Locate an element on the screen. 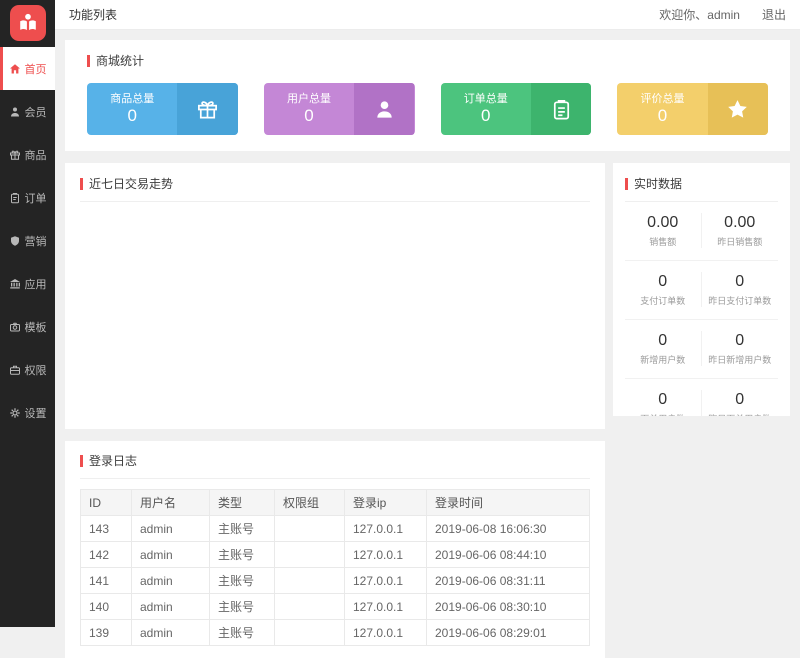  sidebar-item-marketing: 营销 is located at coordinates (27, 240).